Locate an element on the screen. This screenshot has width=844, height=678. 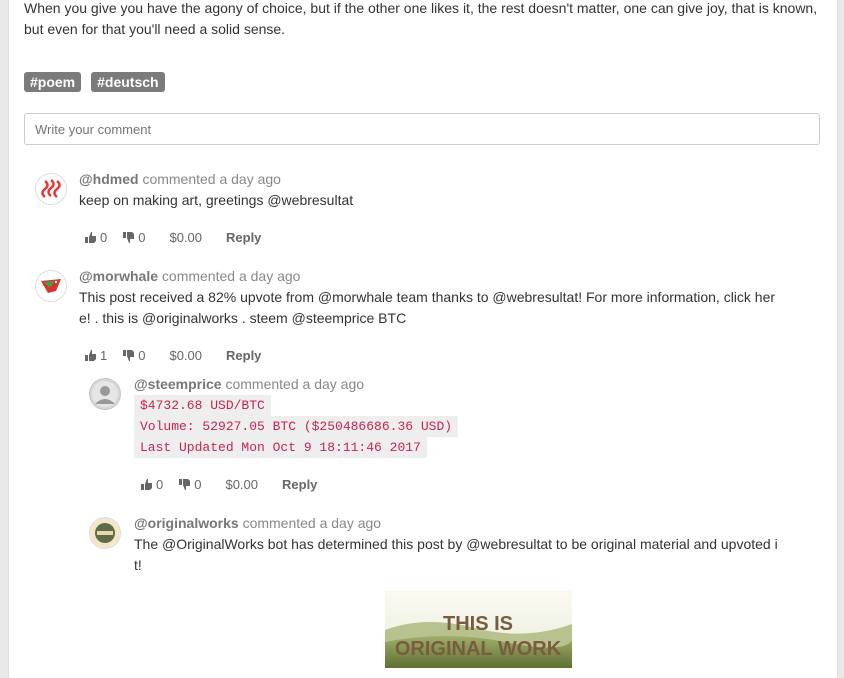
code-line: Volume: 52927.05 BTC ($250486686.36 USD) is located at coordinates (296, 426).